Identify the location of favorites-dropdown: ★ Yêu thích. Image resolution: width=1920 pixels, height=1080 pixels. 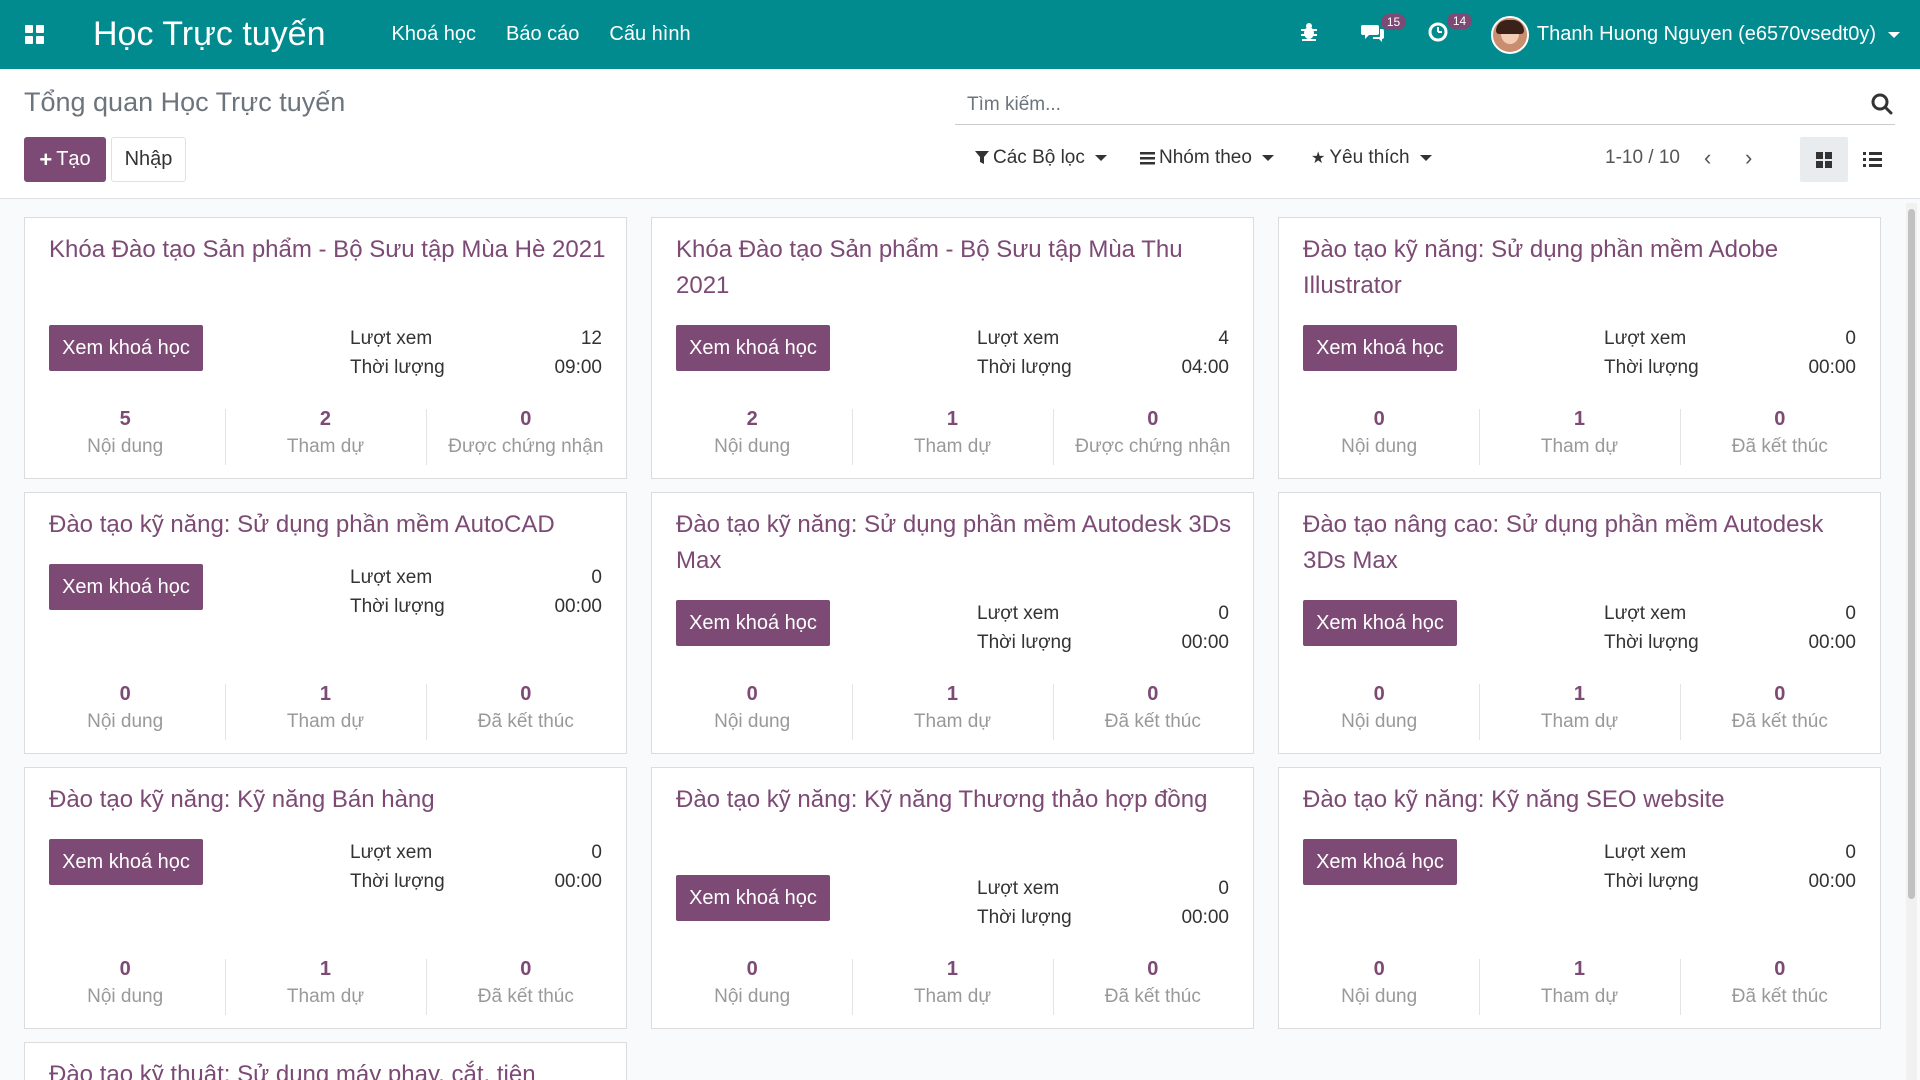
(1371, 158).